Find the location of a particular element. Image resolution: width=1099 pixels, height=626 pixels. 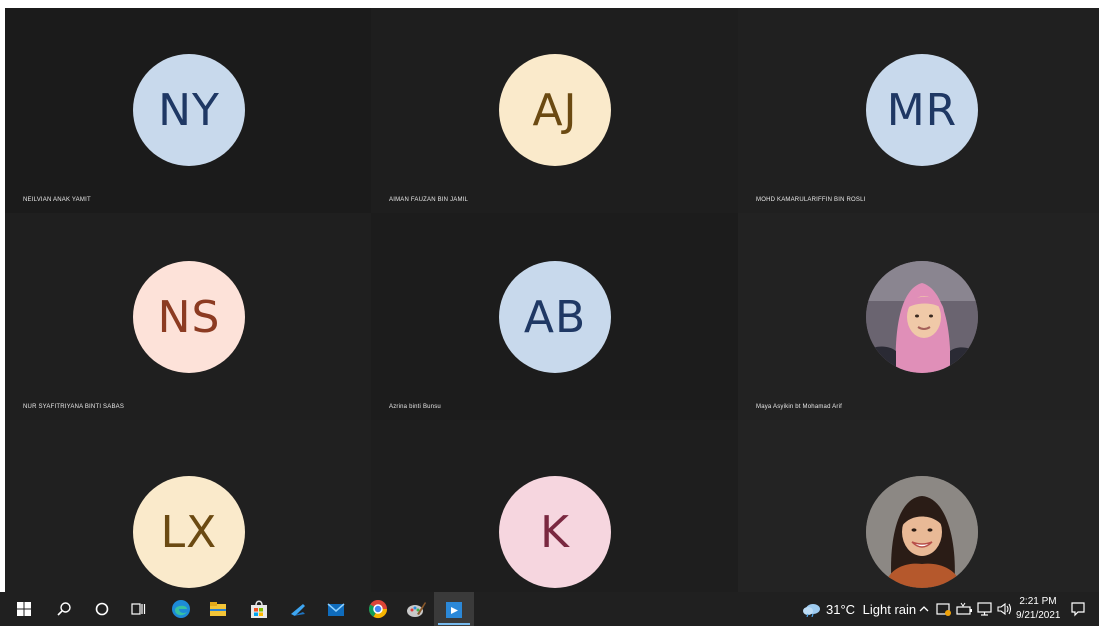

participant-initials: NY is located at coordinates (189, 110).